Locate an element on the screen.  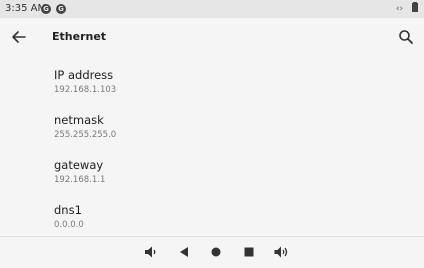
setting-value: 192.168.1.103 is located at coordinates (85, 90).